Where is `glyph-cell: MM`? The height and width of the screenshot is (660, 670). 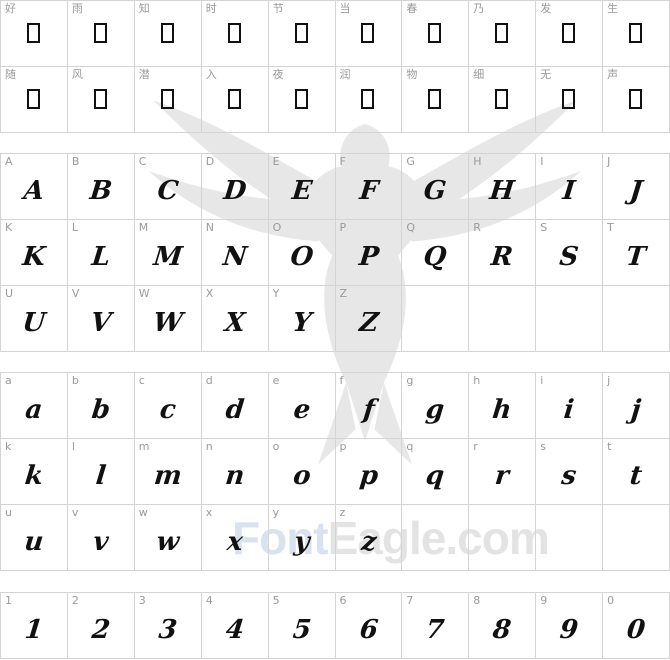
glyph-cell: MM is located at coordinates (168, 253).